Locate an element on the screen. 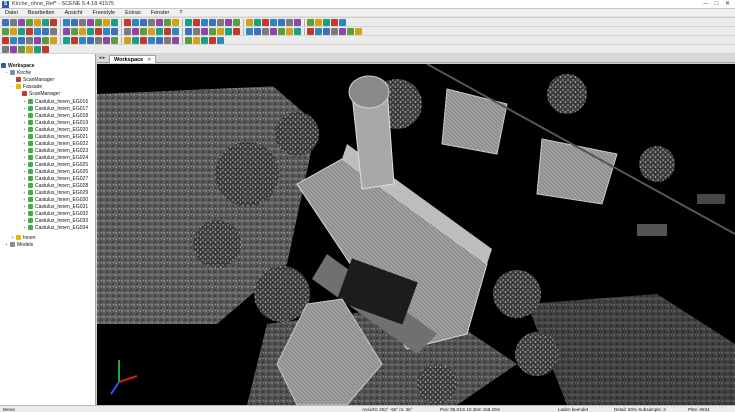 This screenshot has width=735, height=412. tree-node-scan: + Castulus_Innen_EG027 is located at coordinates (55, 178).